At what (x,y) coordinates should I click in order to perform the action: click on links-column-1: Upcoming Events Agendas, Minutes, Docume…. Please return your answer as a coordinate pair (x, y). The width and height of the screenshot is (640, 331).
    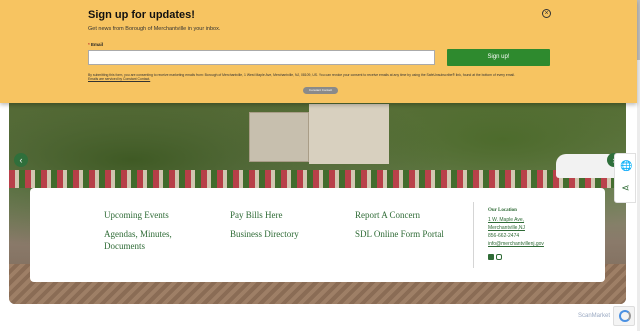
    Looking at the image, I should click on (154, 234).